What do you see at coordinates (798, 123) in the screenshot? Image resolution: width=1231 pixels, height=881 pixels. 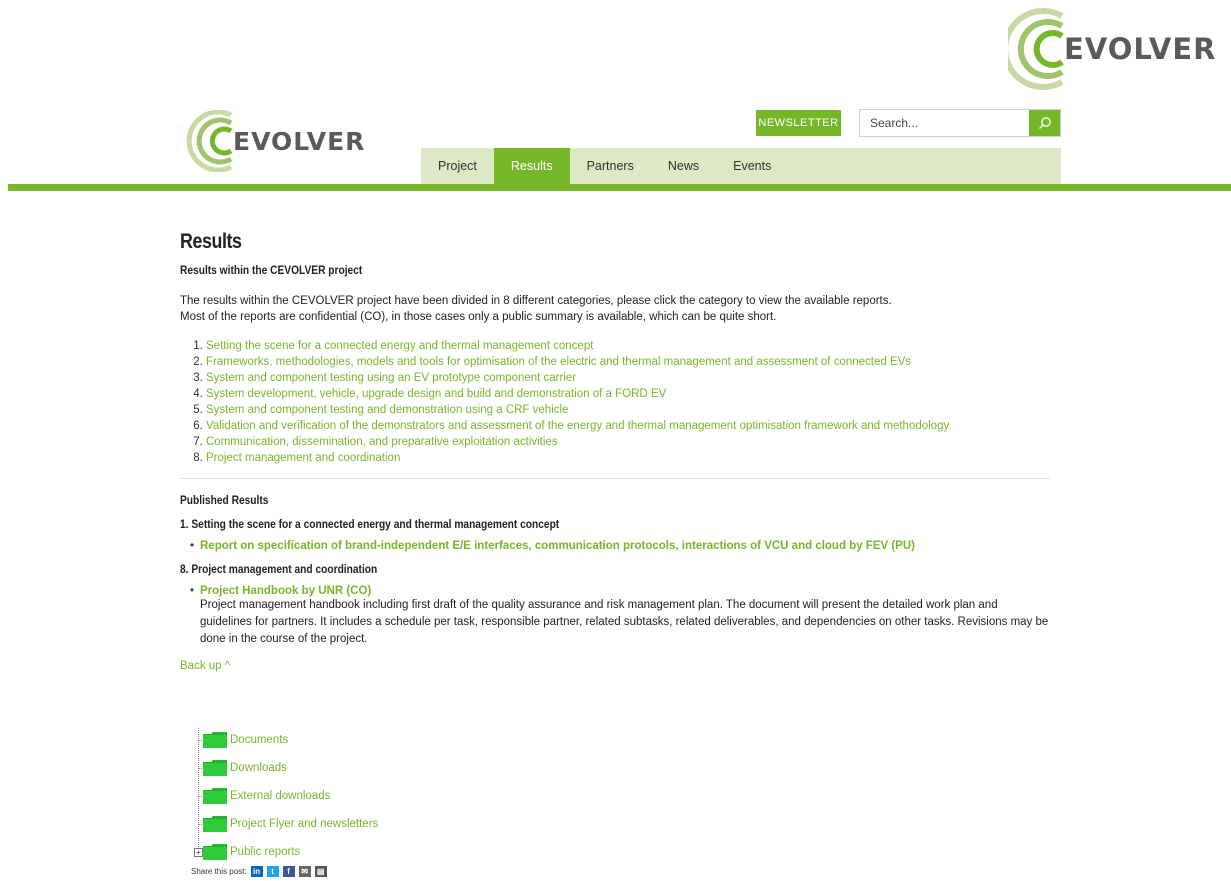 I see `newsletter-button: NEWSLETTER` at bounding box center [798, 123].